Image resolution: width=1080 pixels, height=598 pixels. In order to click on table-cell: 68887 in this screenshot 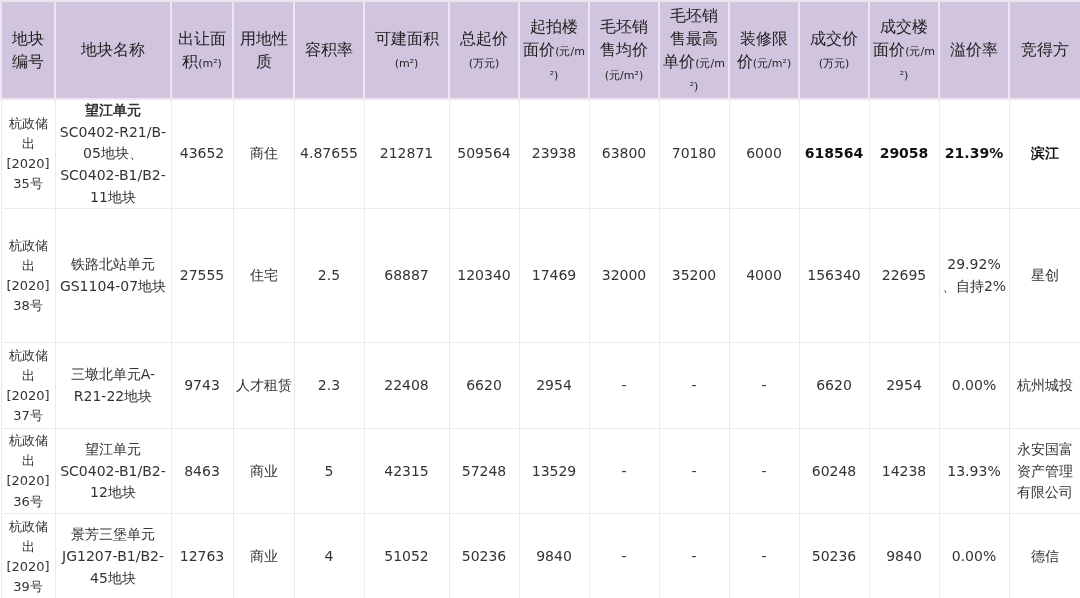, I will do `click(406, 275)`.